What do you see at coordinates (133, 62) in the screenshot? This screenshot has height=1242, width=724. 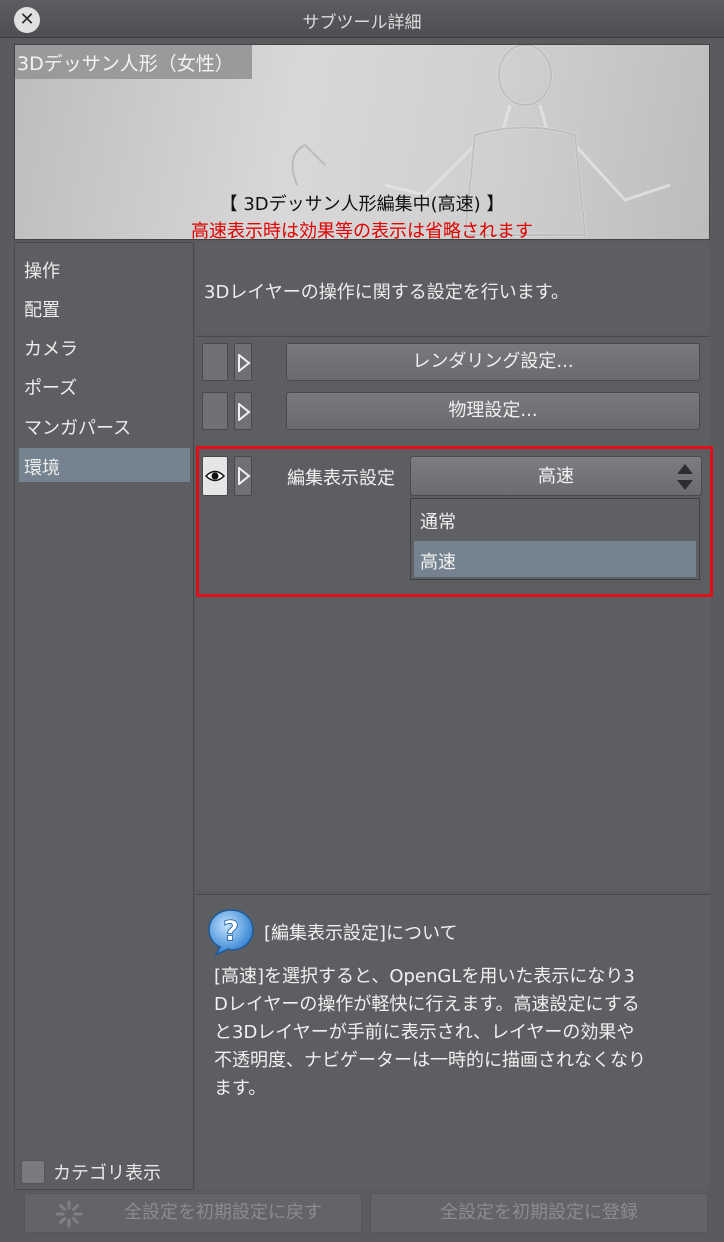 I see `tool-name-label: 3Dデッサン人形（女性）` at bounding box center [133, 62].